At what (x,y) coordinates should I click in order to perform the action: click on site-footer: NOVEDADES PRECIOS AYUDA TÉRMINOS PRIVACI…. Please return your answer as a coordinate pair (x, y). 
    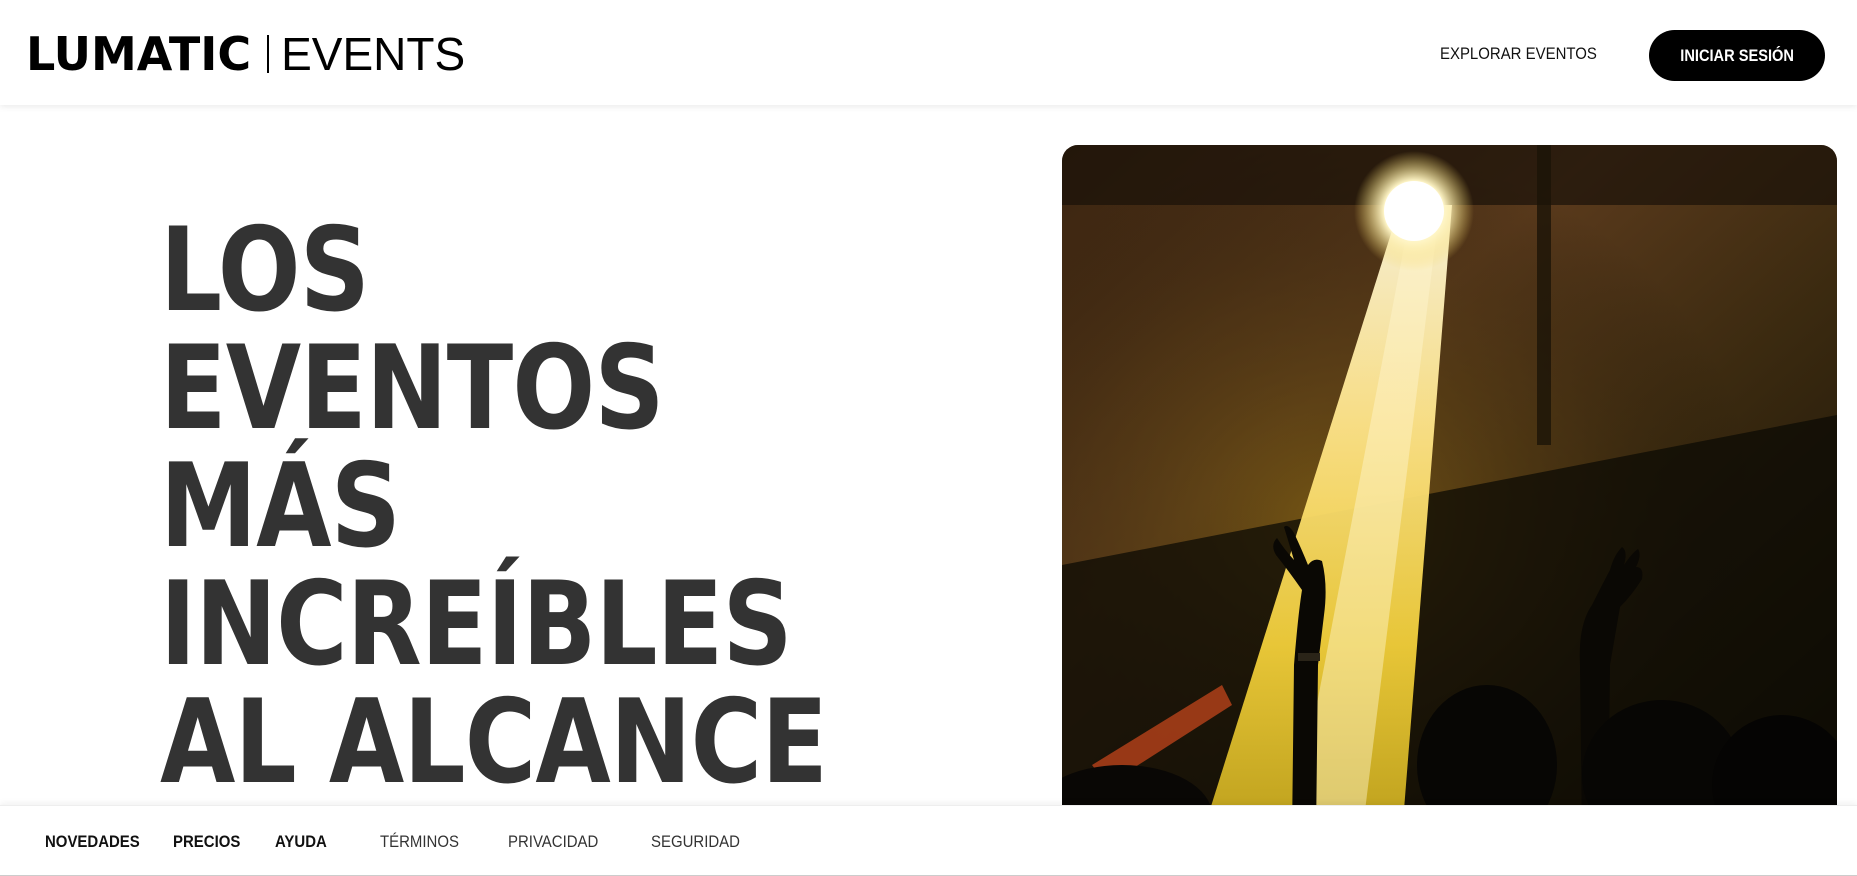
    Looking at the image, I should click on (928, 840).